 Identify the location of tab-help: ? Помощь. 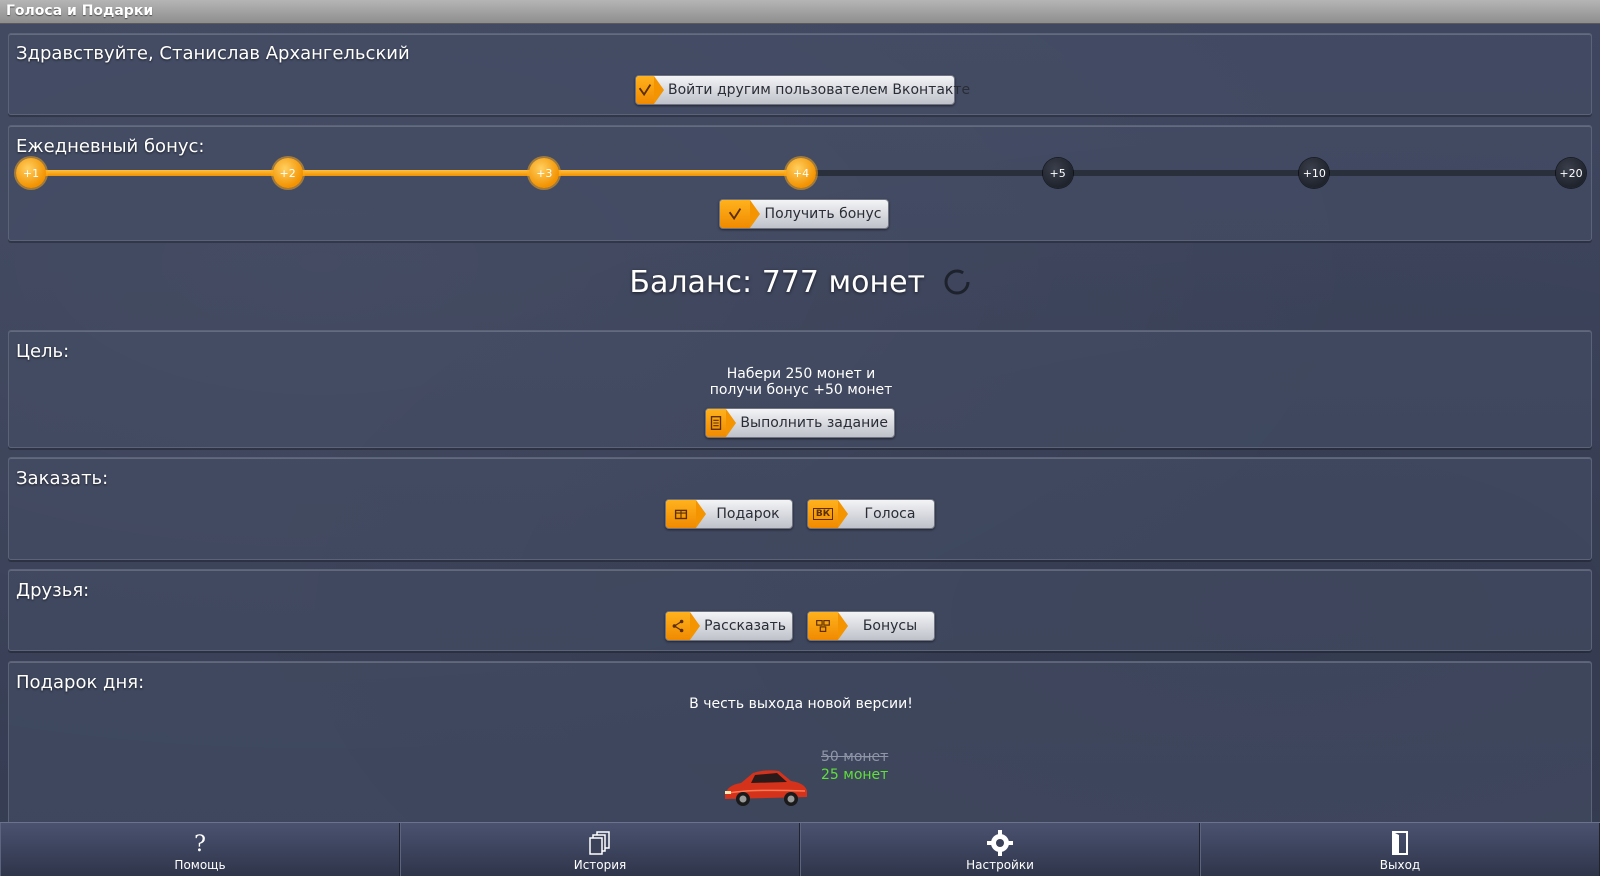
(200, 849).